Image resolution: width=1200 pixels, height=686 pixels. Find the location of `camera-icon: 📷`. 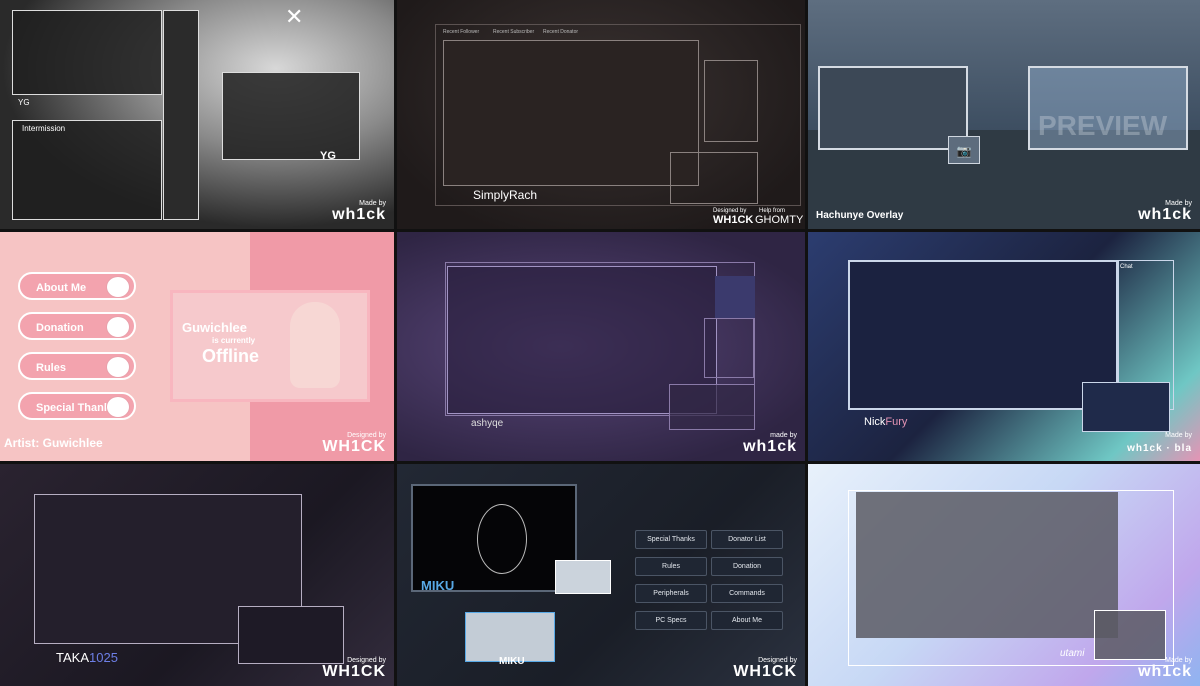

camera-icon: 📷 is located at coordinates (964, 150).